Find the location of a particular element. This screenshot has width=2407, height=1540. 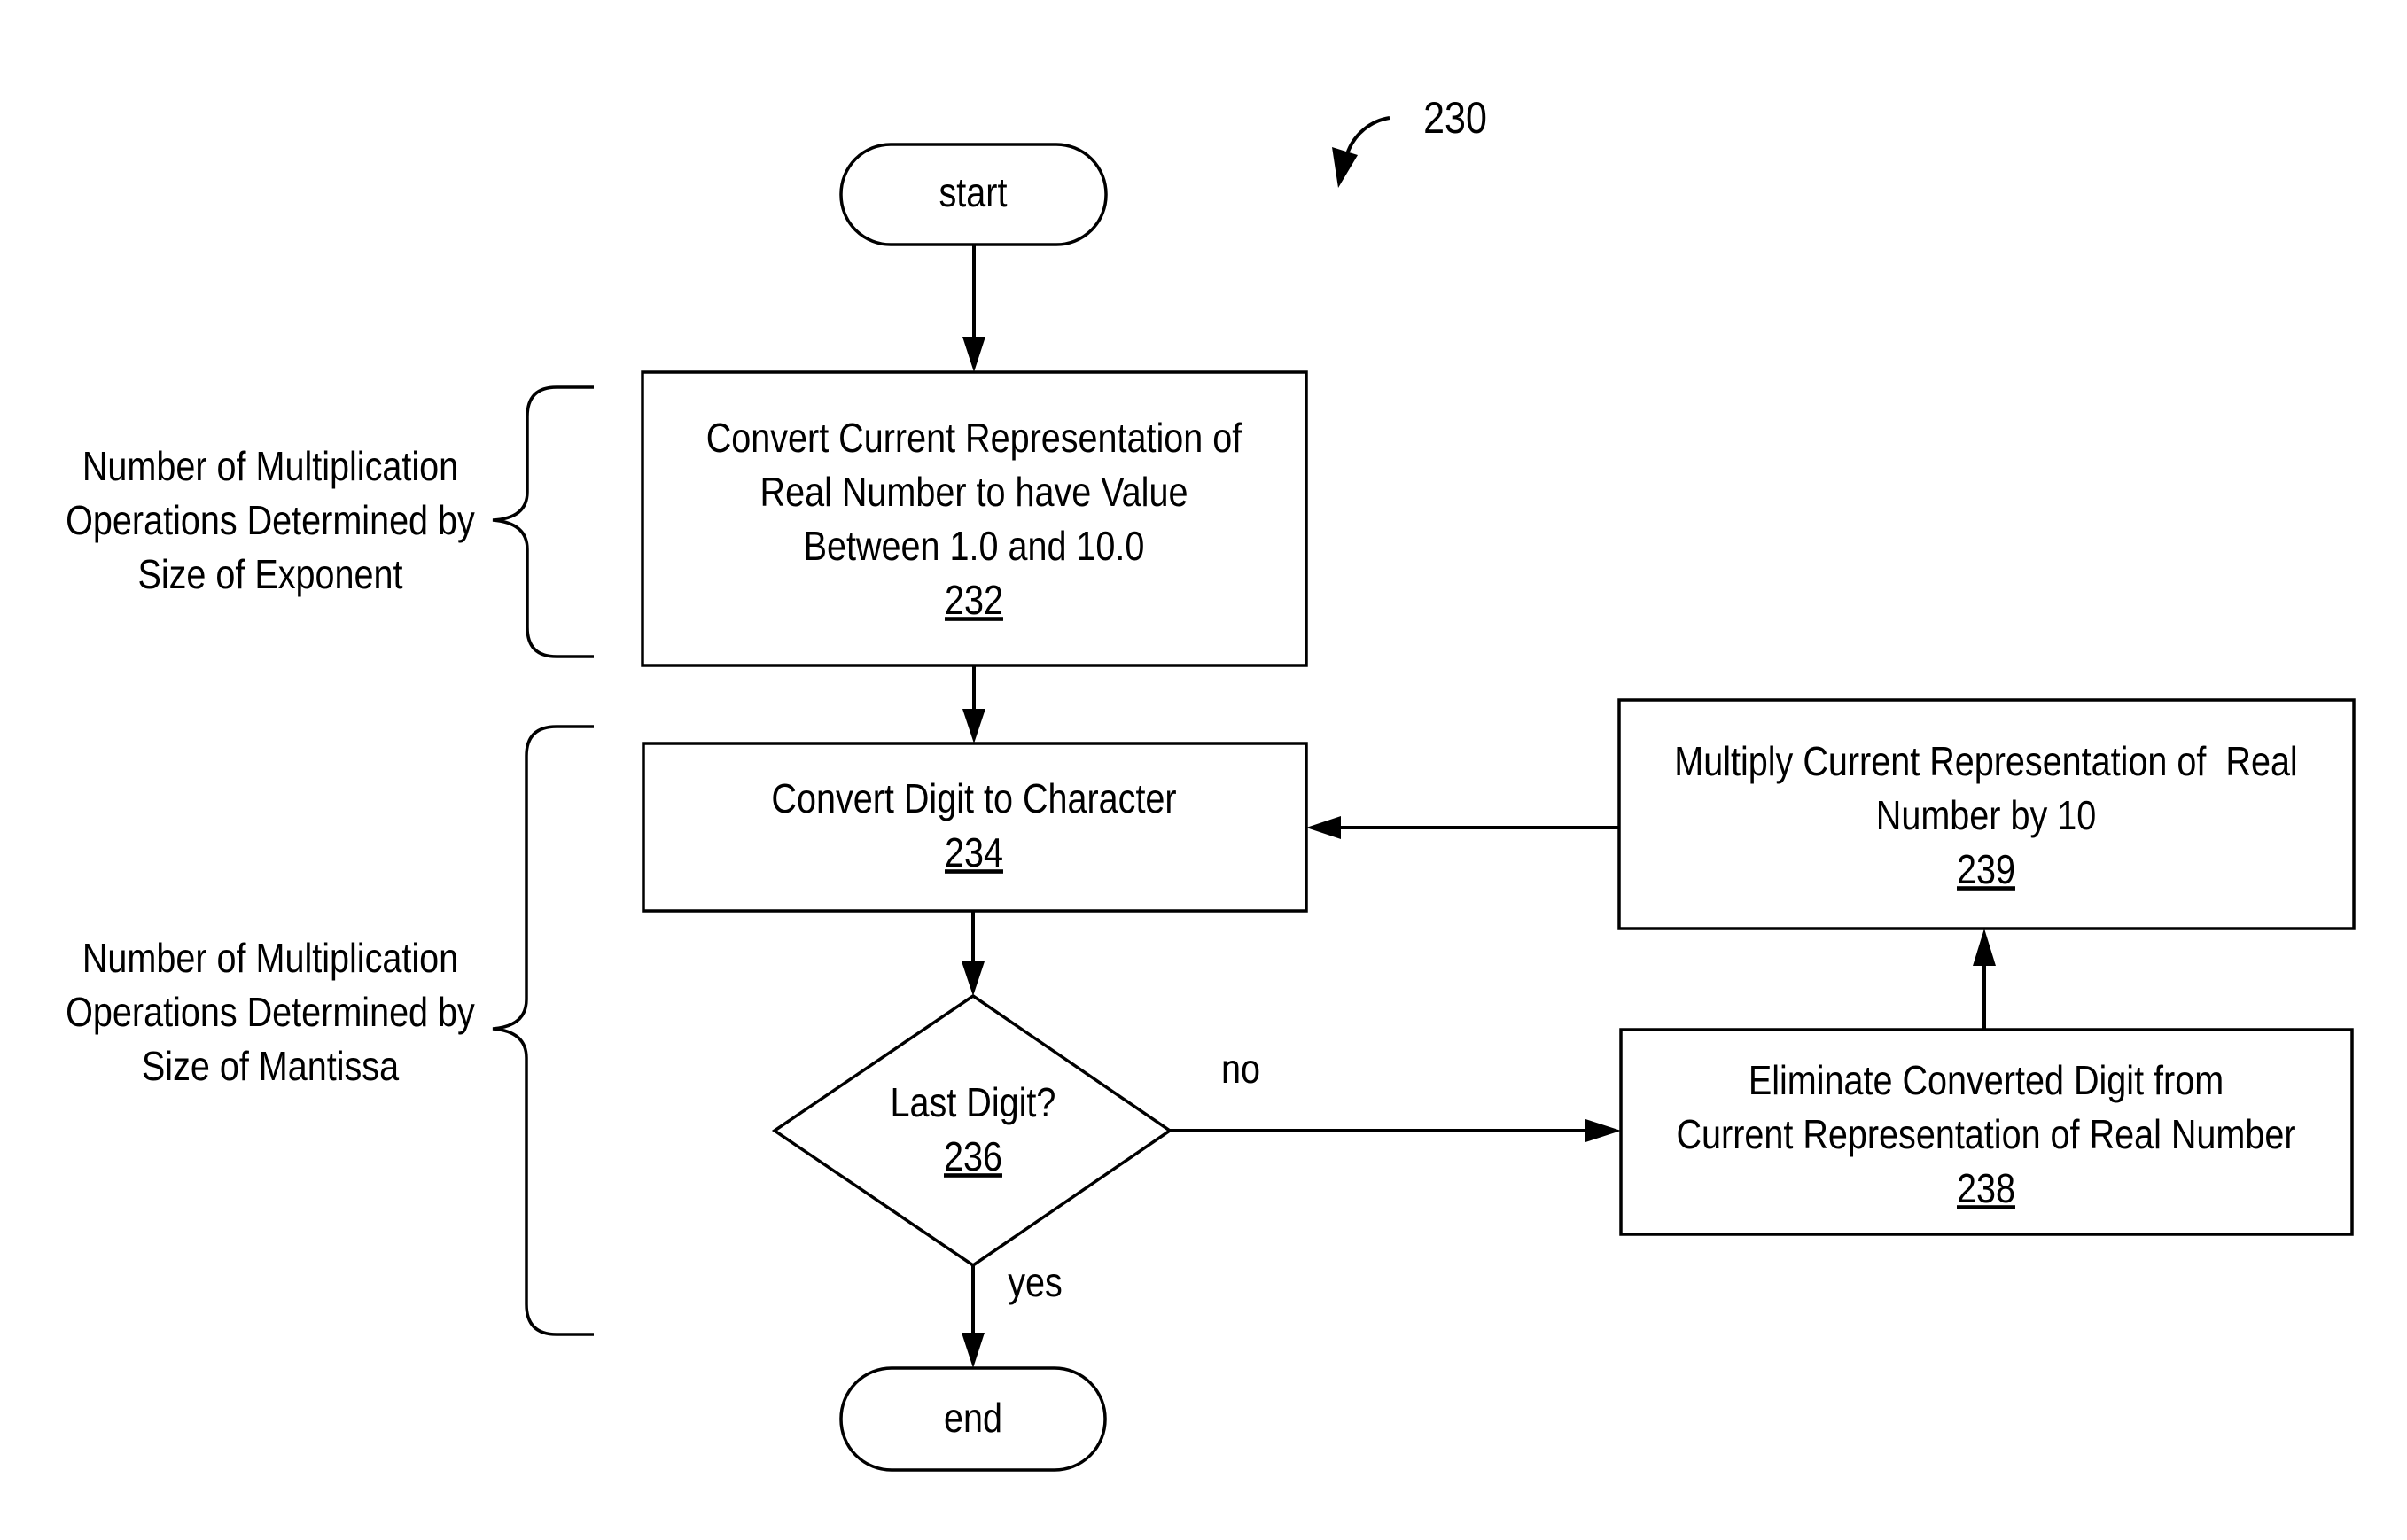

end-terminator: end is located at coordinates (973, 1419).